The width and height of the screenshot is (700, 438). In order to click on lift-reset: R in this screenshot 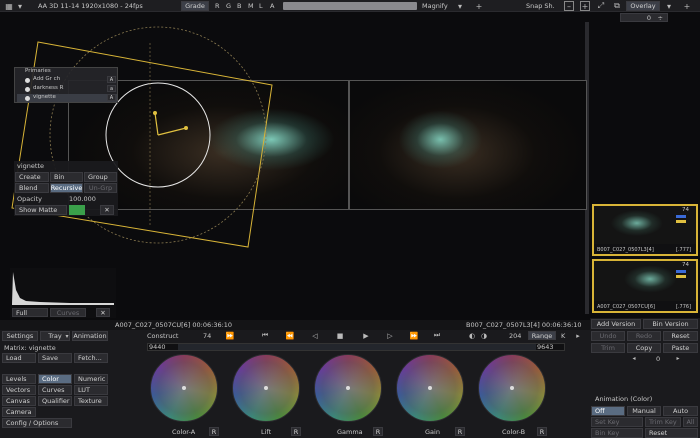, I will do `click(296, 431)`.